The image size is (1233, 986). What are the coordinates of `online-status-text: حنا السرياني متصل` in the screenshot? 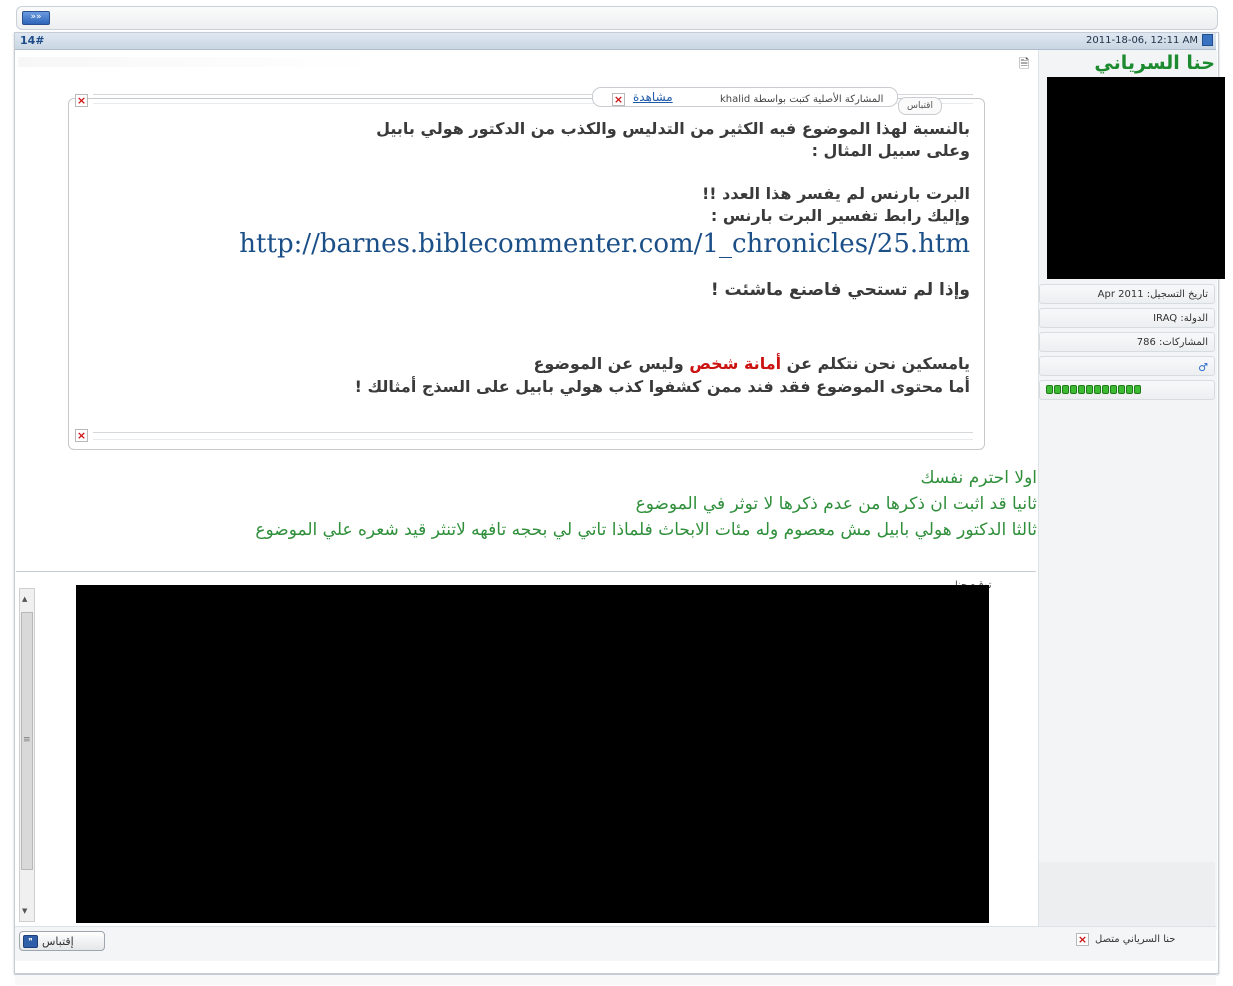 It's located at (1135, 939).